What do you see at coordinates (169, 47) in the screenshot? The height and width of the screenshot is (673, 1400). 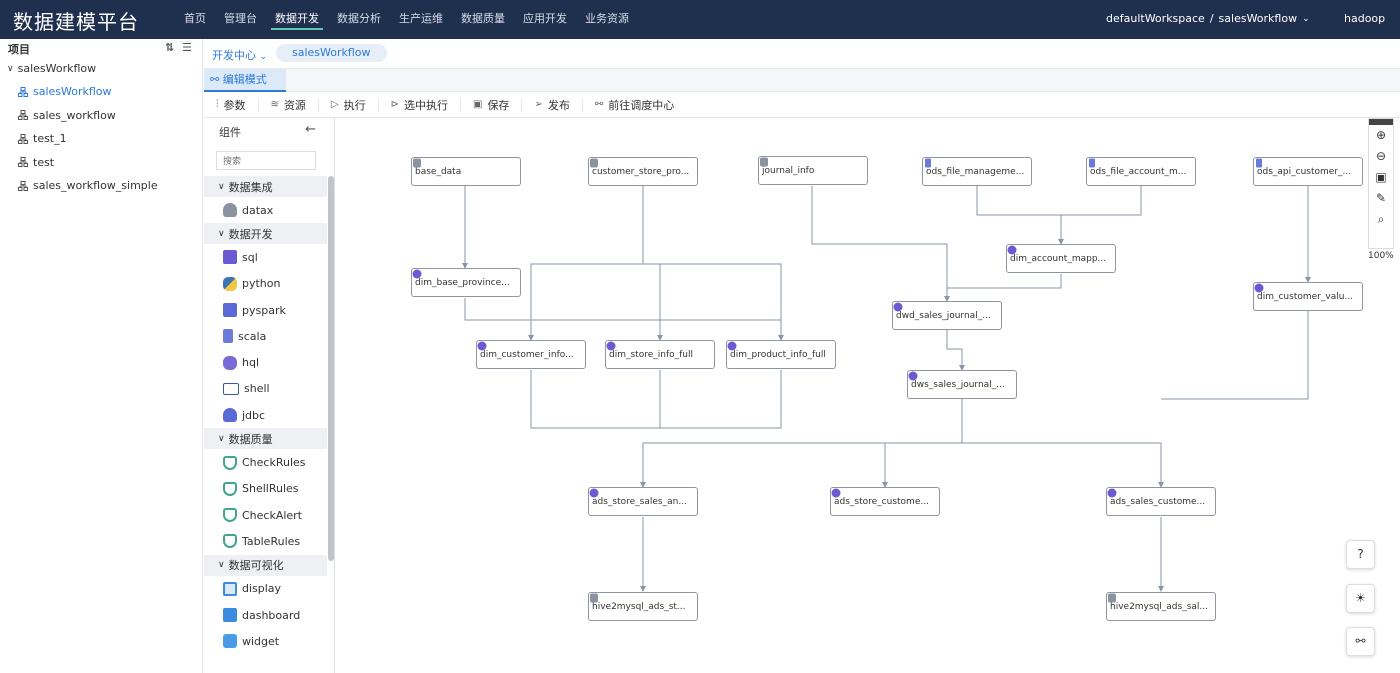 I see `sort-icon: ⇅` at bounding box center [169, 47].